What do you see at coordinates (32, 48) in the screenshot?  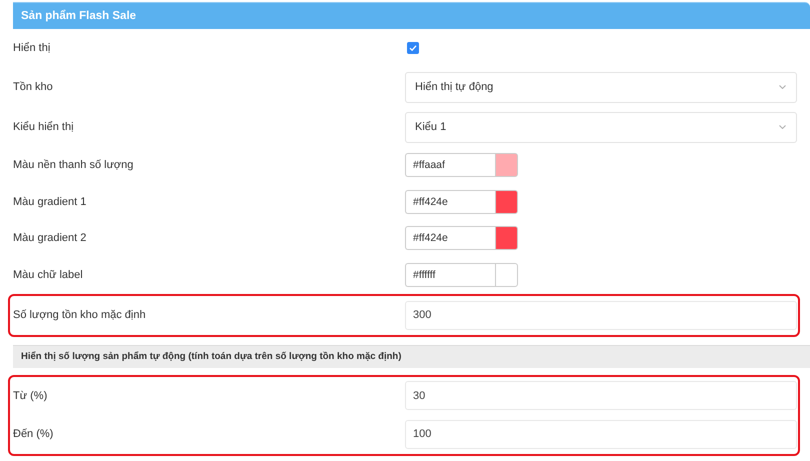 I see `field-label: Hiển thị` at bounding box center [32, 48].